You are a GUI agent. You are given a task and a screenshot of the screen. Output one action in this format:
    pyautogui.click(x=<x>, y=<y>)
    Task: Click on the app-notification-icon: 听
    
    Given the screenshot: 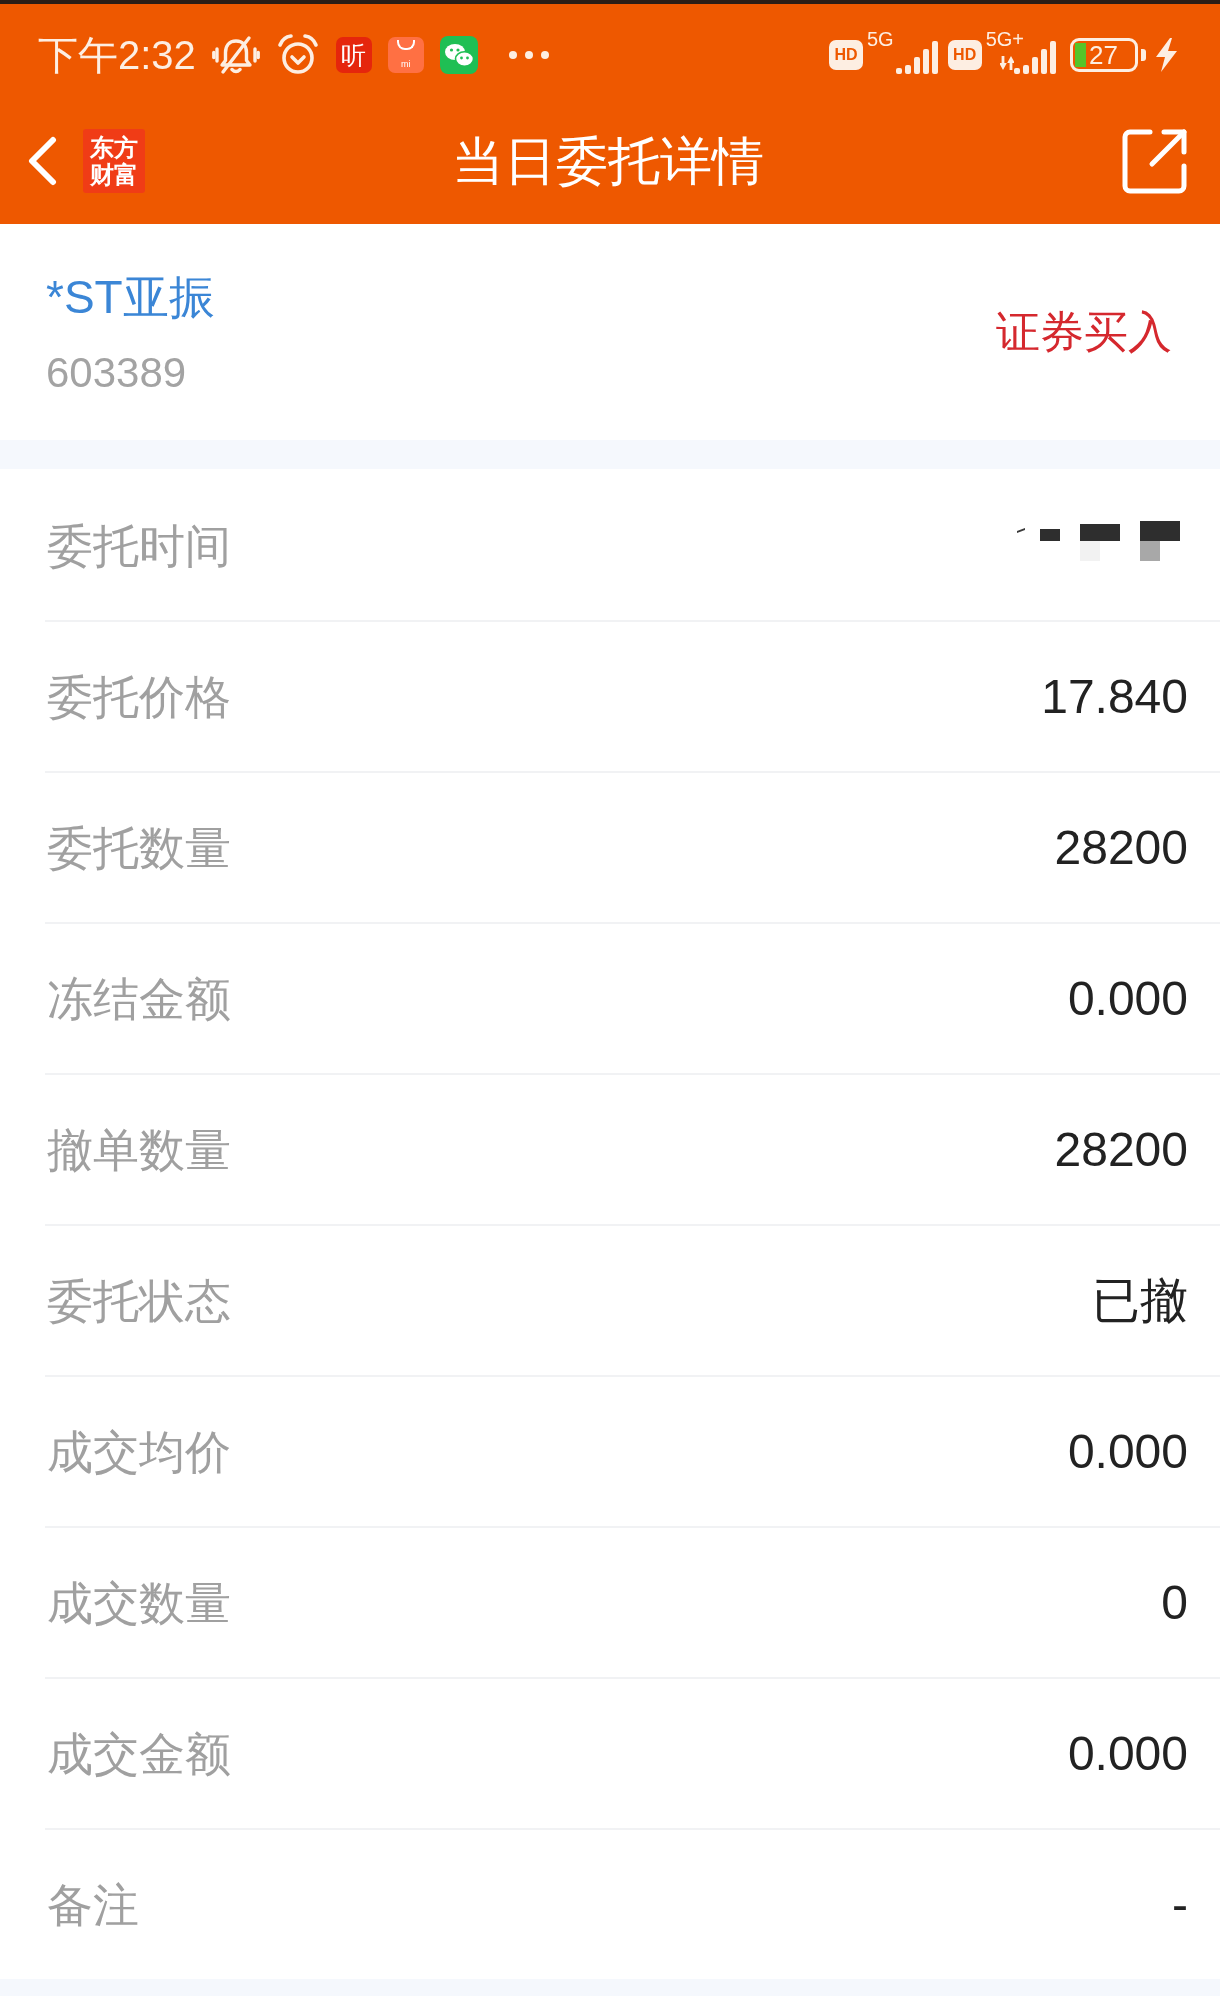 What is the action you would take?
    pyautogui.click(x=353, y=55)
    